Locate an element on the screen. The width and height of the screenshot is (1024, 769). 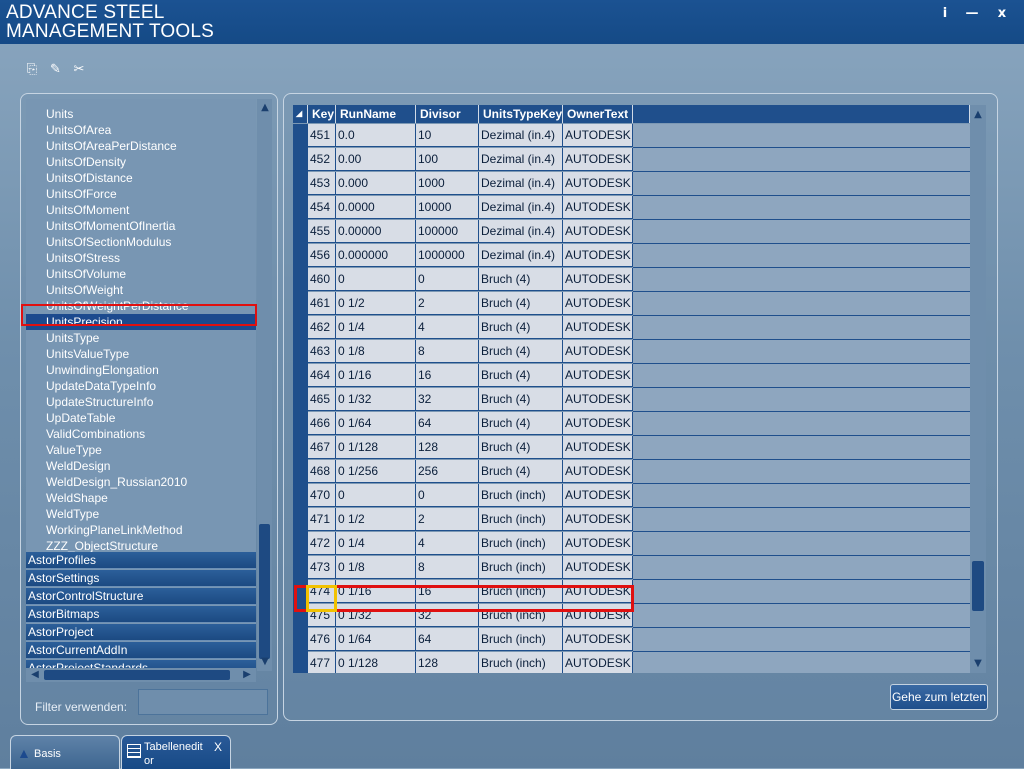
table-row: 473 0 1/8 8 Bruch (inch) AUTODESK is located at coordinates (631, 568).